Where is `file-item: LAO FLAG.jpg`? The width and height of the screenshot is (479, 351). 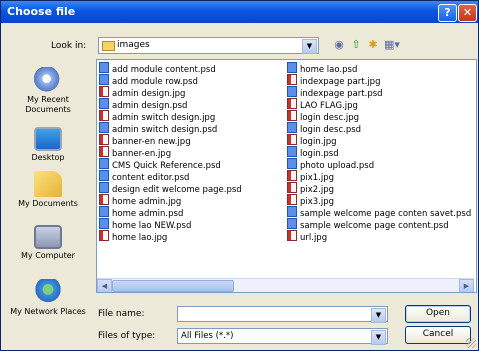 file-item: LAO FLAG.jpg is located at coordinates (379, 104).